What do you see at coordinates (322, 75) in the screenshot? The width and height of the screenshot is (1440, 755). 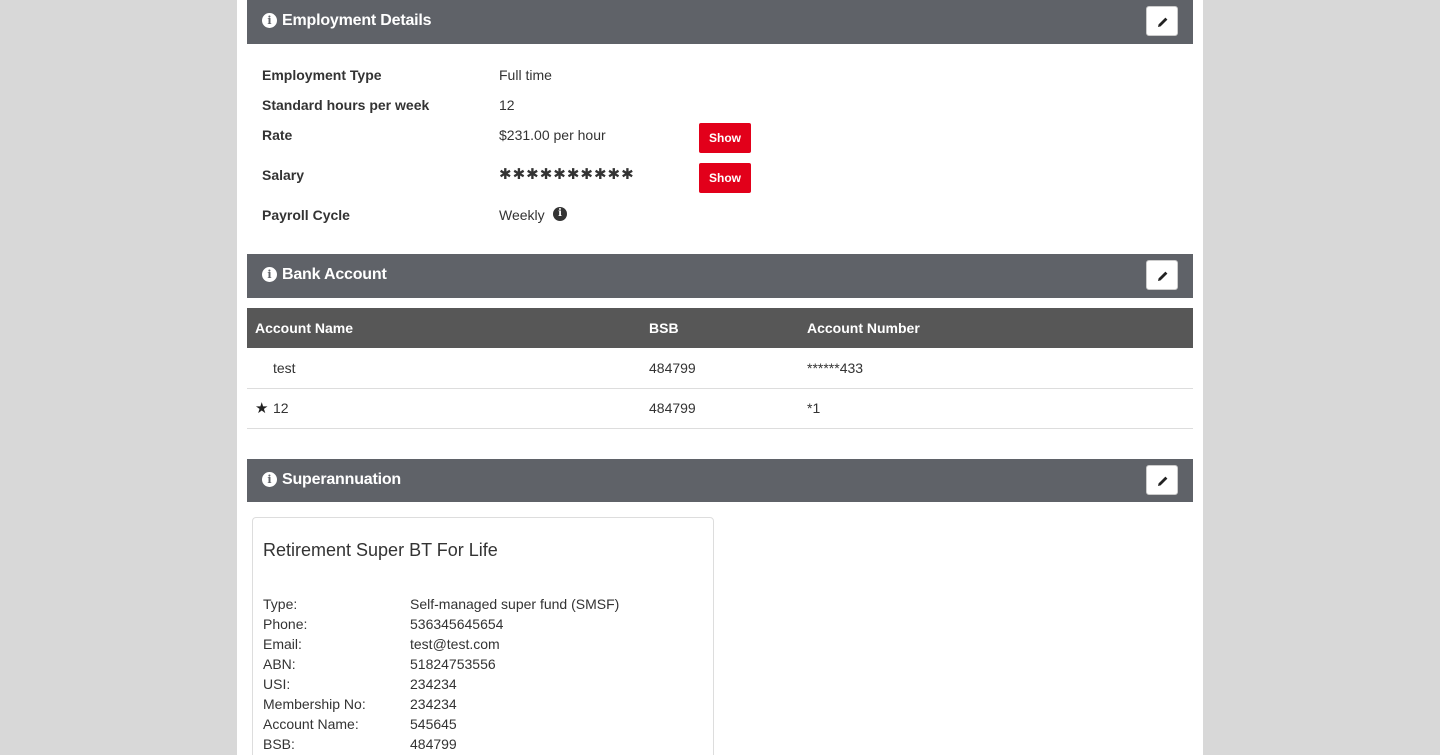 I see `employment-type-label: Employment Type` at bounding box center [322, 75].